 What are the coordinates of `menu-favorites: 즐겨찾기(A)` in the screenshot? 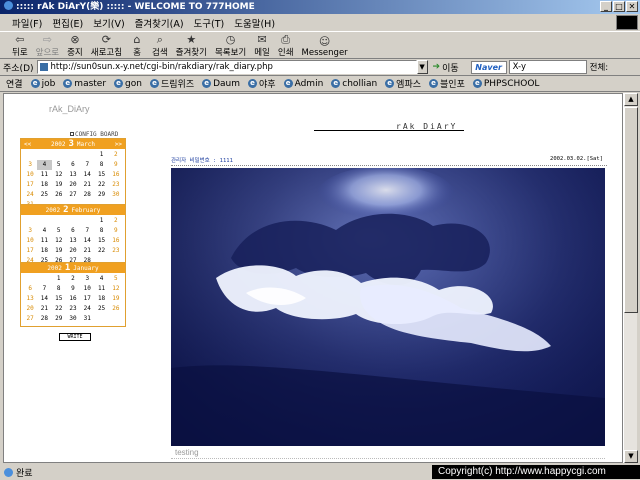 It's located at (159, 23).